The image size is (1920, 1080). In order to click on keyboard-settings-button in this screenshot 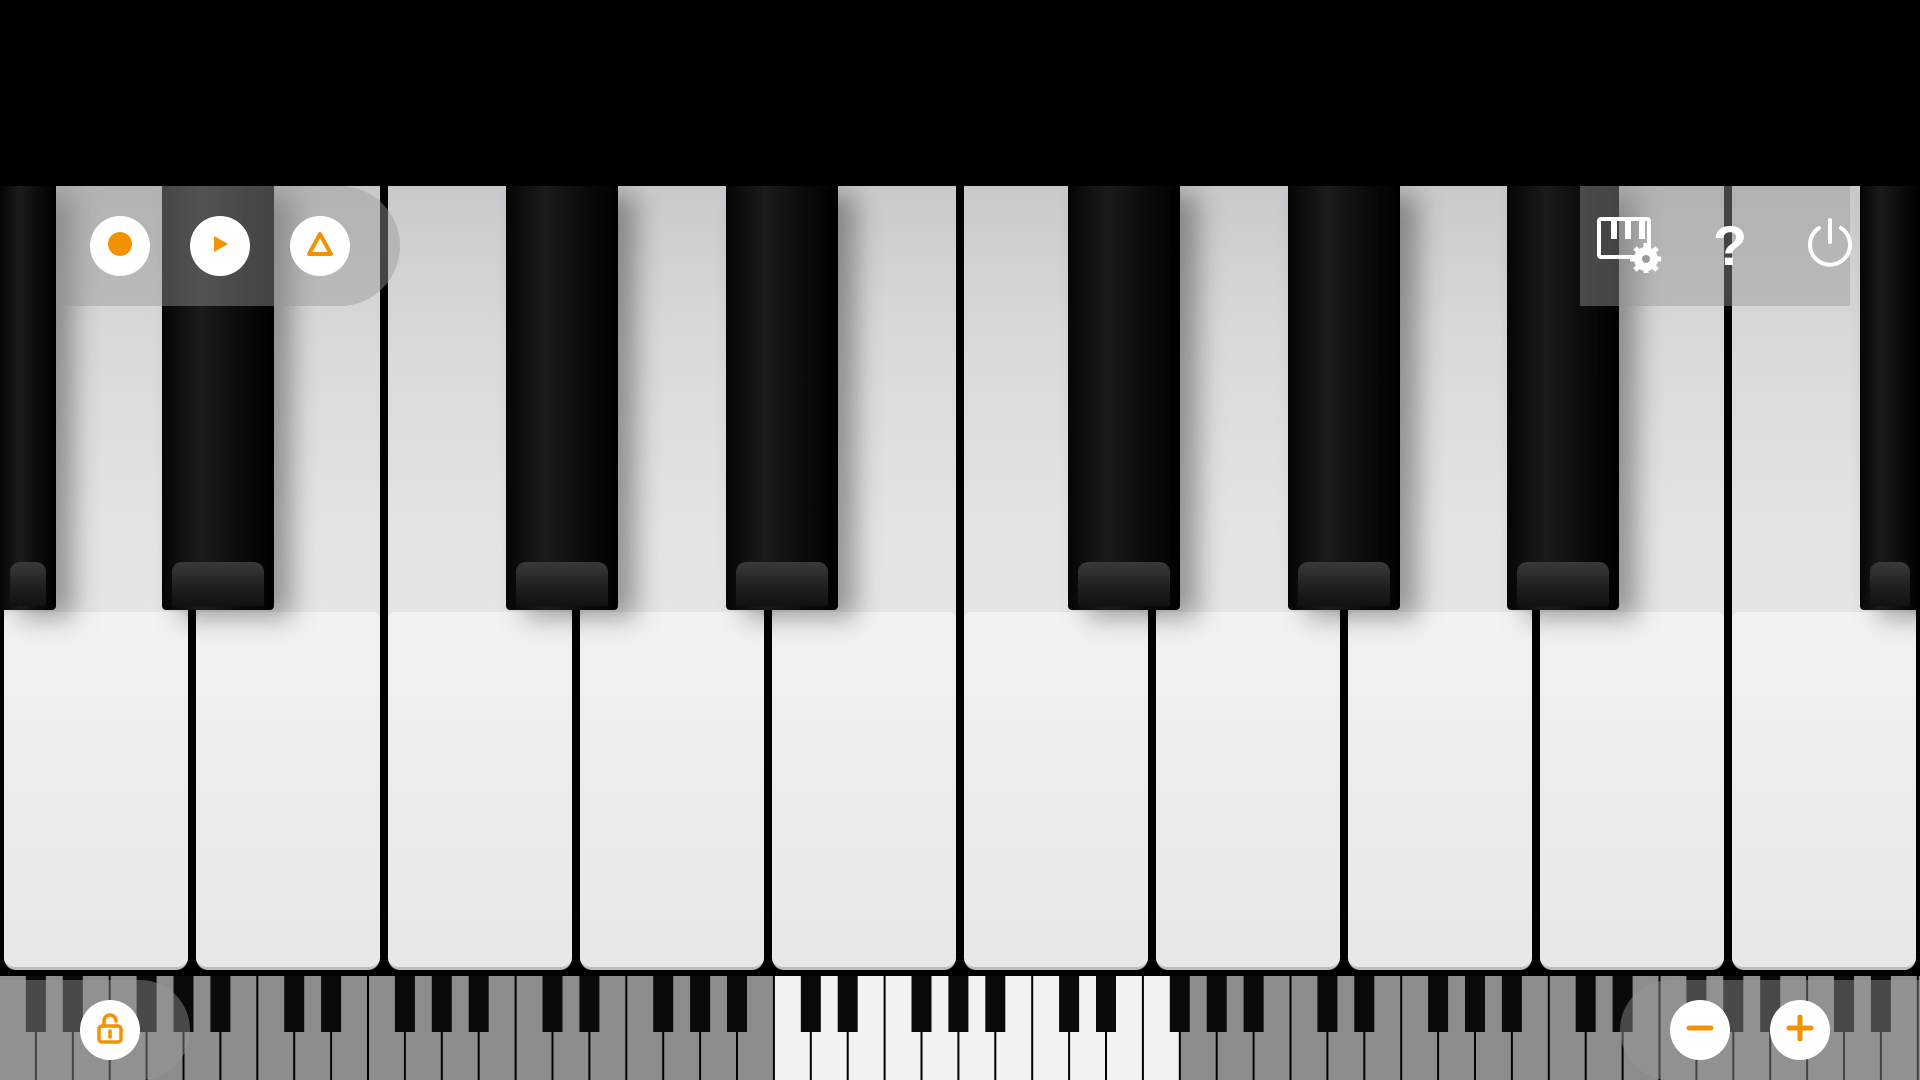, I will do `click(1628, 245)`.